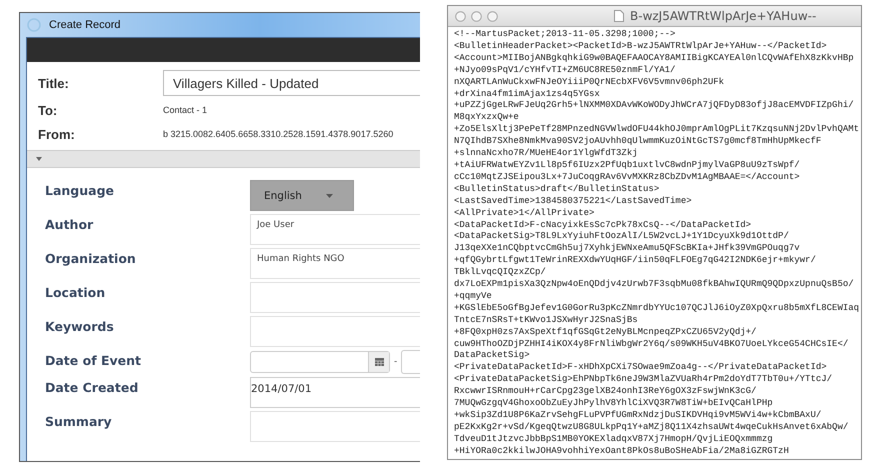 Image resolution: width=870 pixels, height=466 pixels. Describe the element at coordinates (590, 82) in the screenshot. I see `code-line: nXQARTLAnWuCkxwFNJeOYiiiP0QrNEcbXFV6V5vmnv06ph2UFk` at that location.